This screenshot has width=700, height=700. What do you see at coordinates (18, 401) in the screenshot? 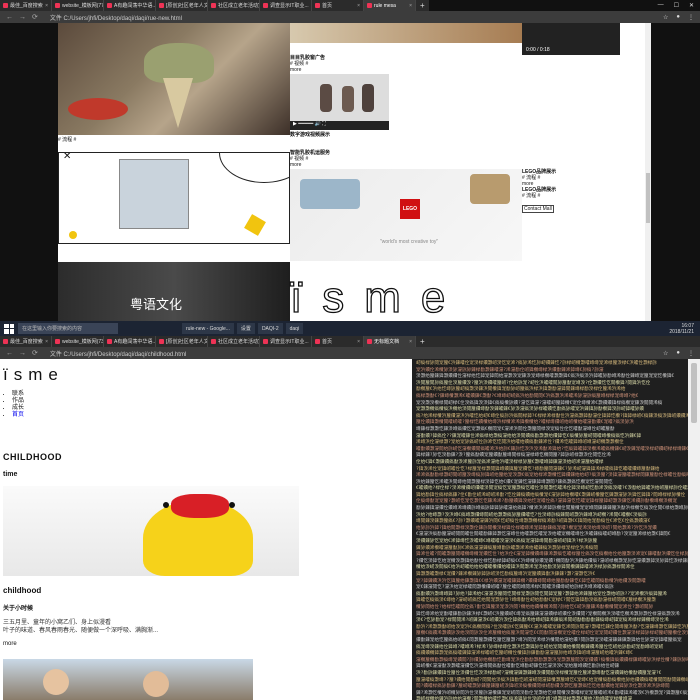
I see `nav-item: 作品` at bounding box center [18, 401].